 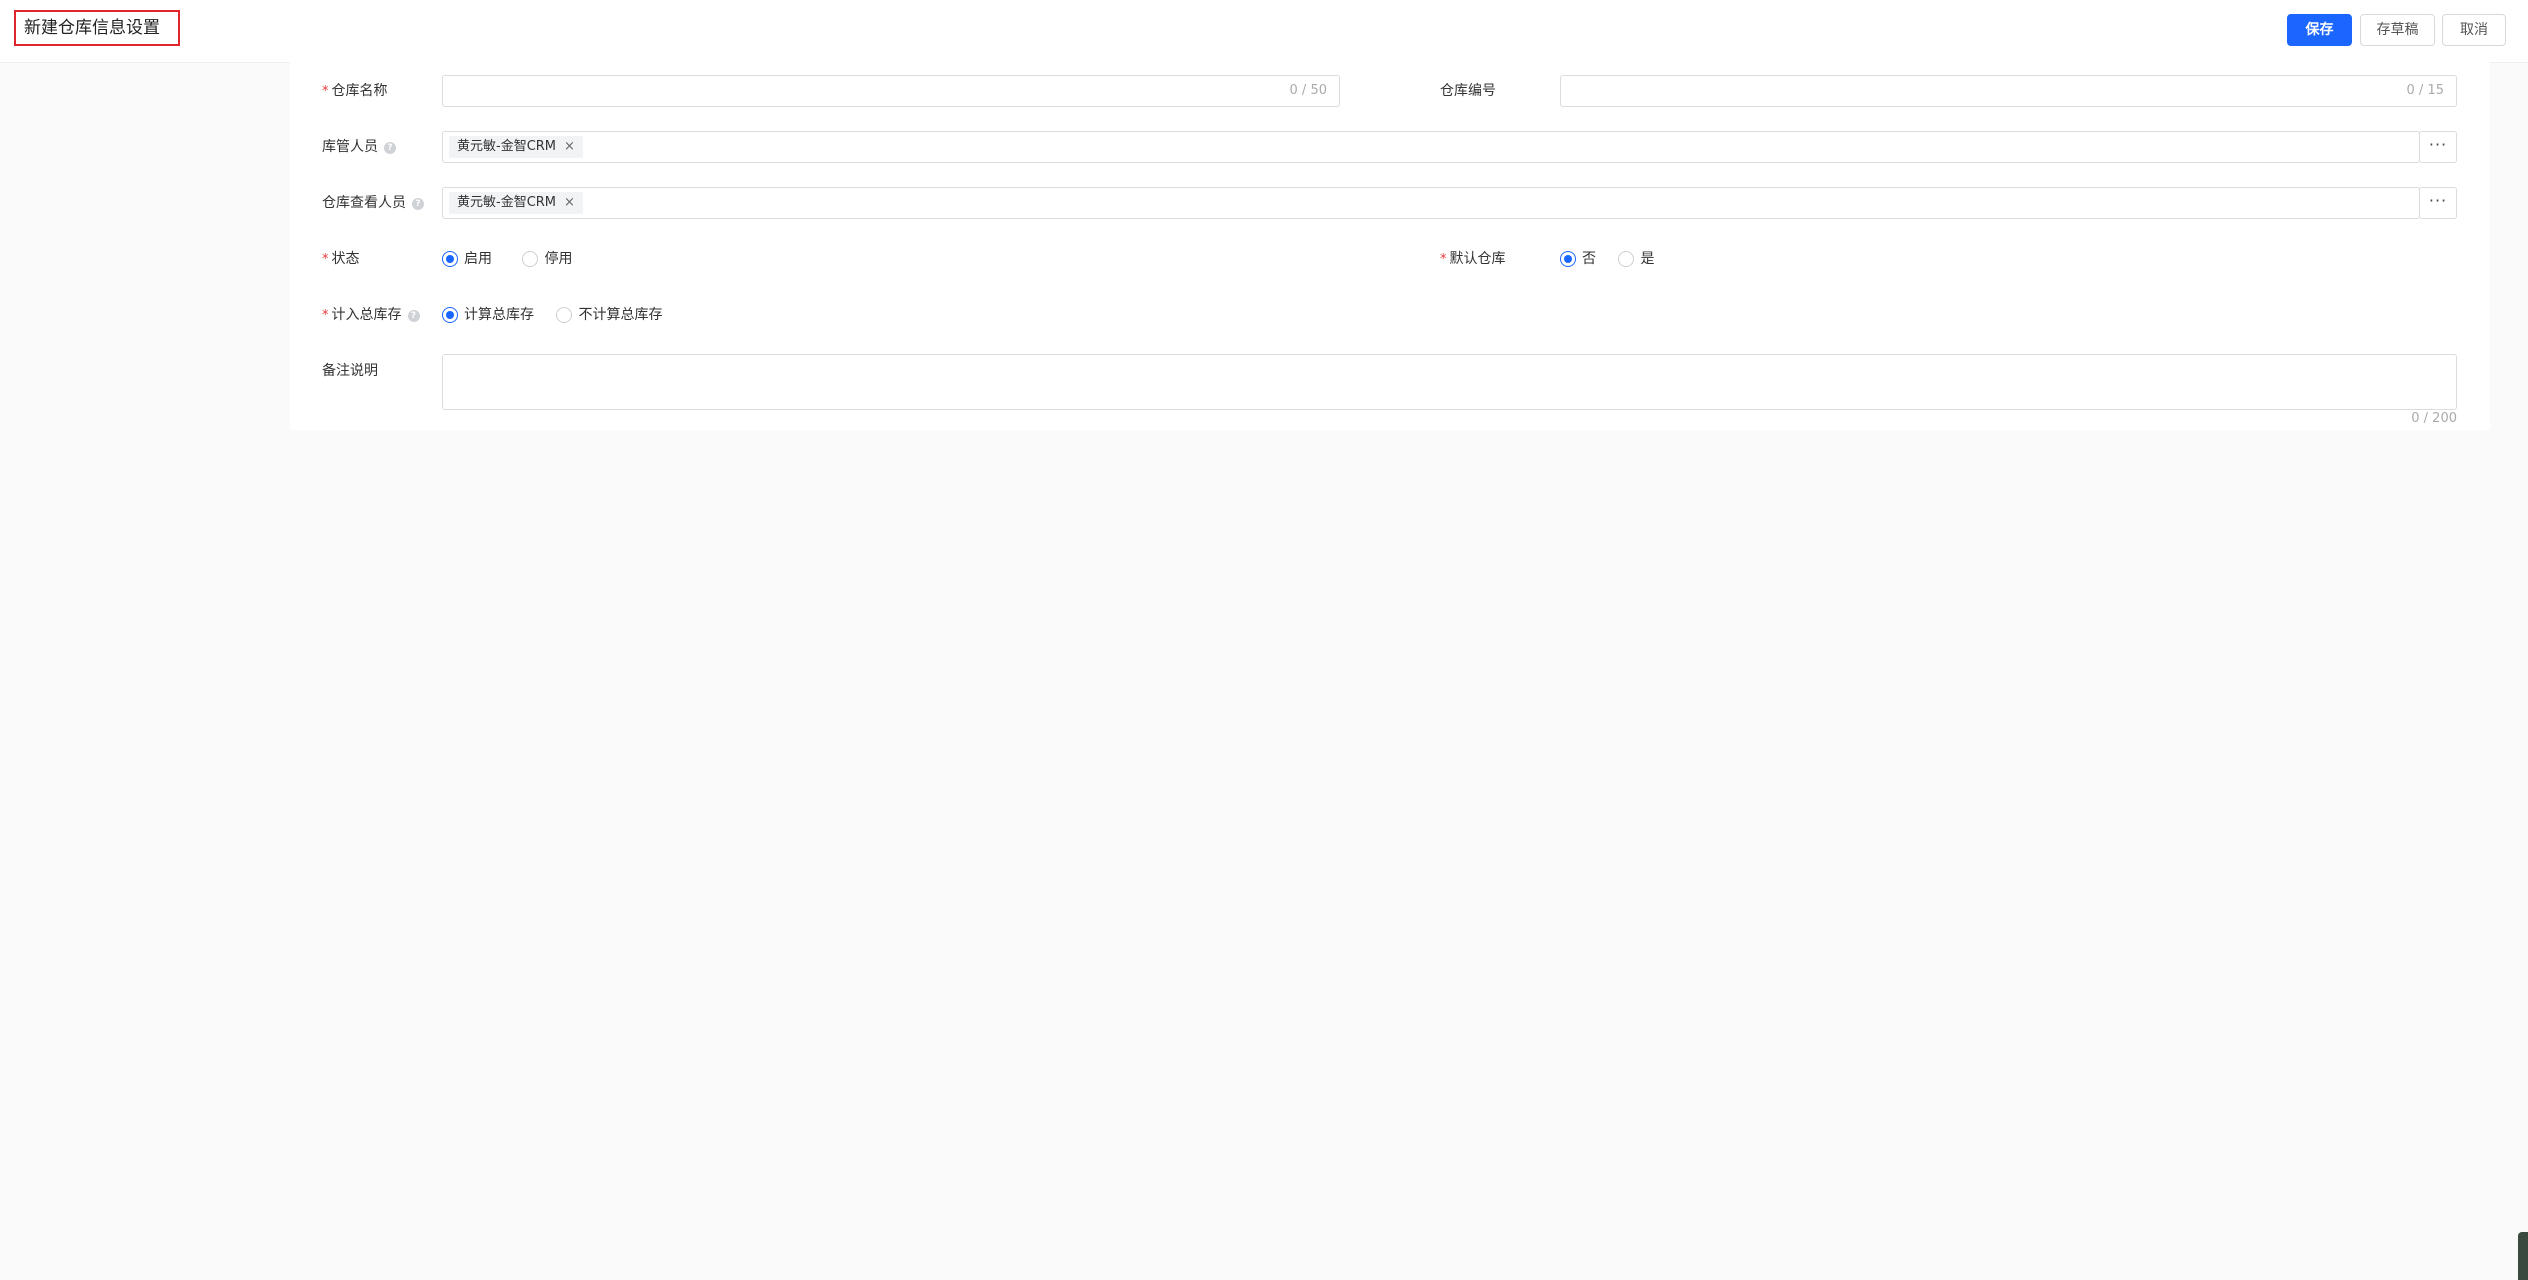 I want to click on status-radio-group: 启用 停用, so click(x=520, y=259).